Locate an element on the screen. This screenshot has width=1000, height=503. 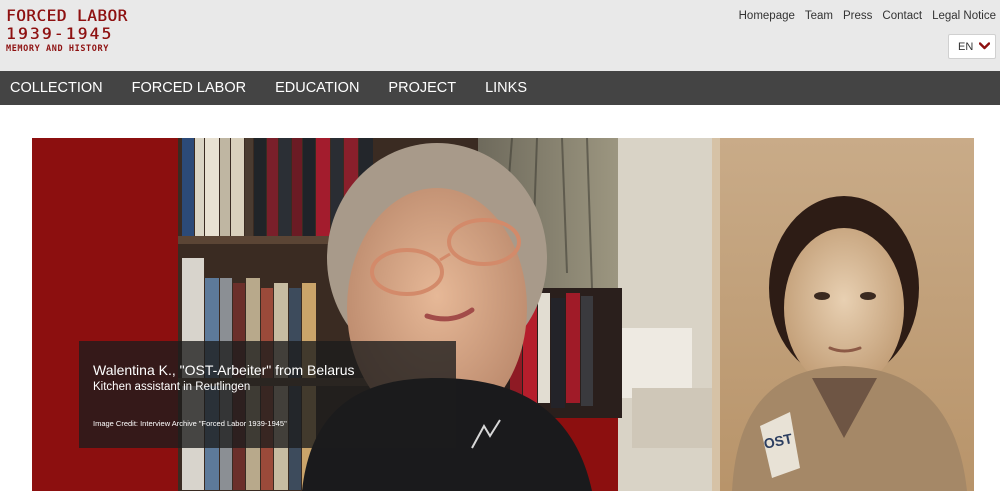
language-select: EN is located at coordinates (972, 46).